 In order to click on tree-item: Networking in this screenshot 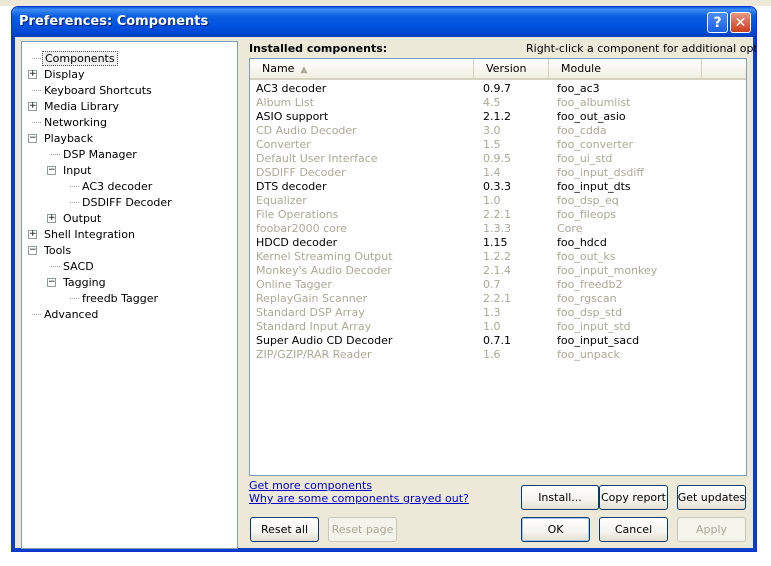, I will do `click(75, 122)`.